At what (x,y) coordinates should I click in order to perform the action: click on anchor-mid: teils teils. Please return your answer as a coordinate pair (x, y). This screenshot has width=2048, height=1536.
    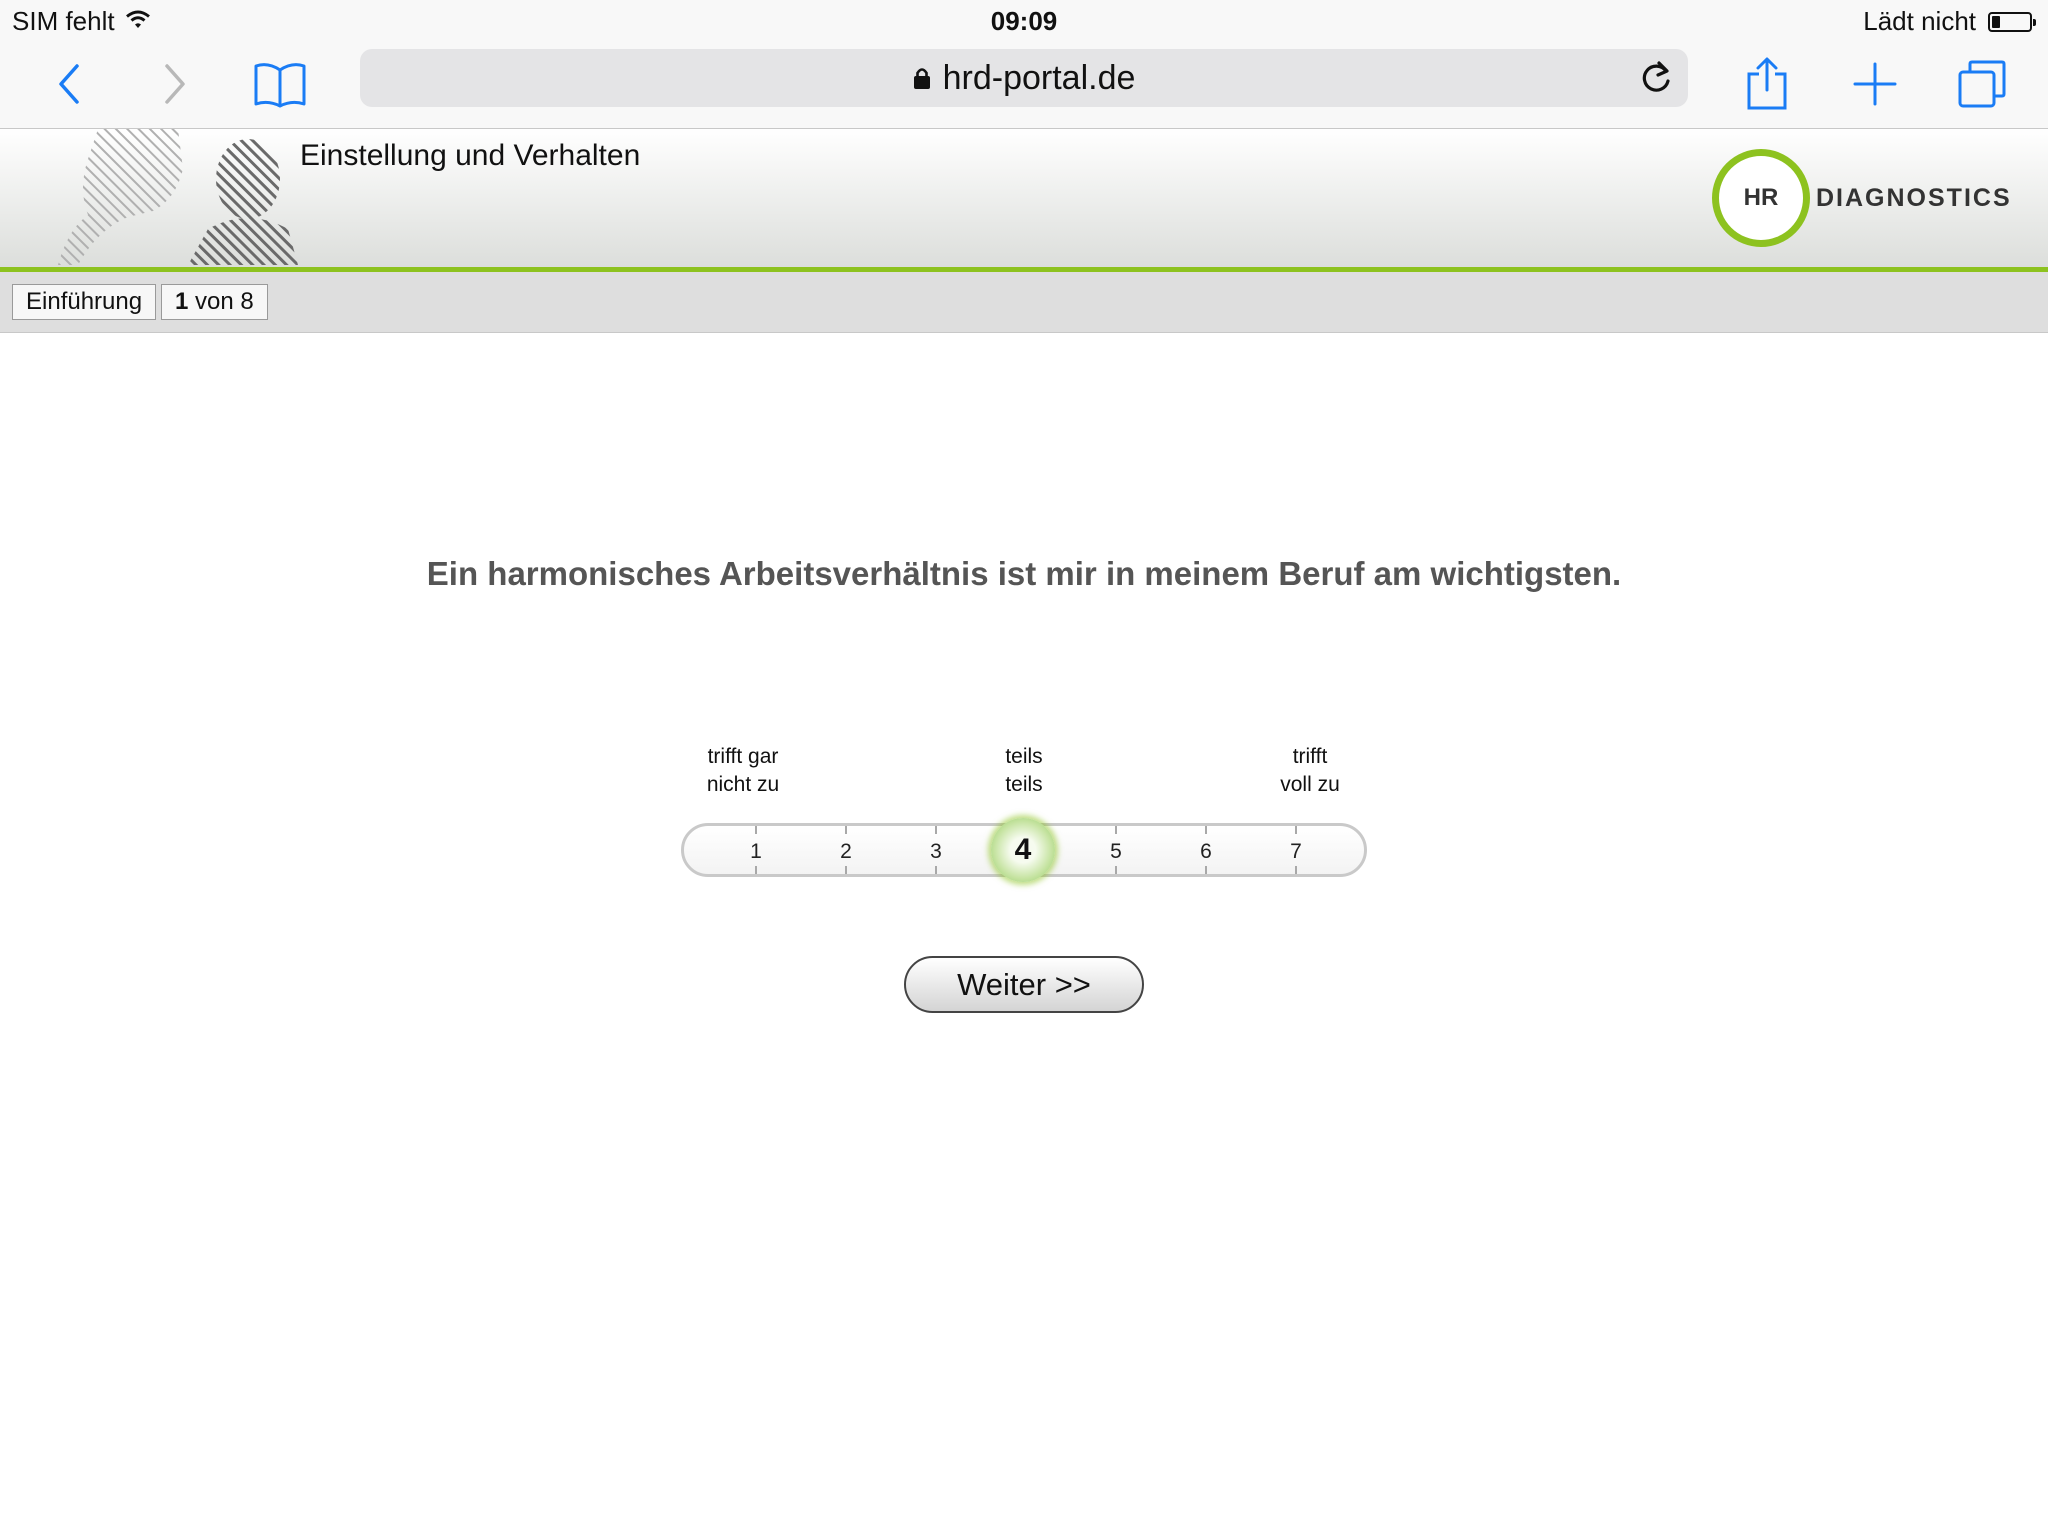
    Looking at the image, I should click on (1024, 771).